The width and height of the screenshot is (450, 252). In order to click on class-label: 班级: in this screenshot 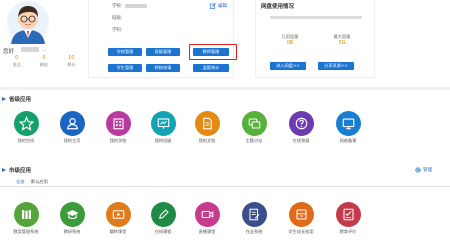, I will do `click(117, 18)`.